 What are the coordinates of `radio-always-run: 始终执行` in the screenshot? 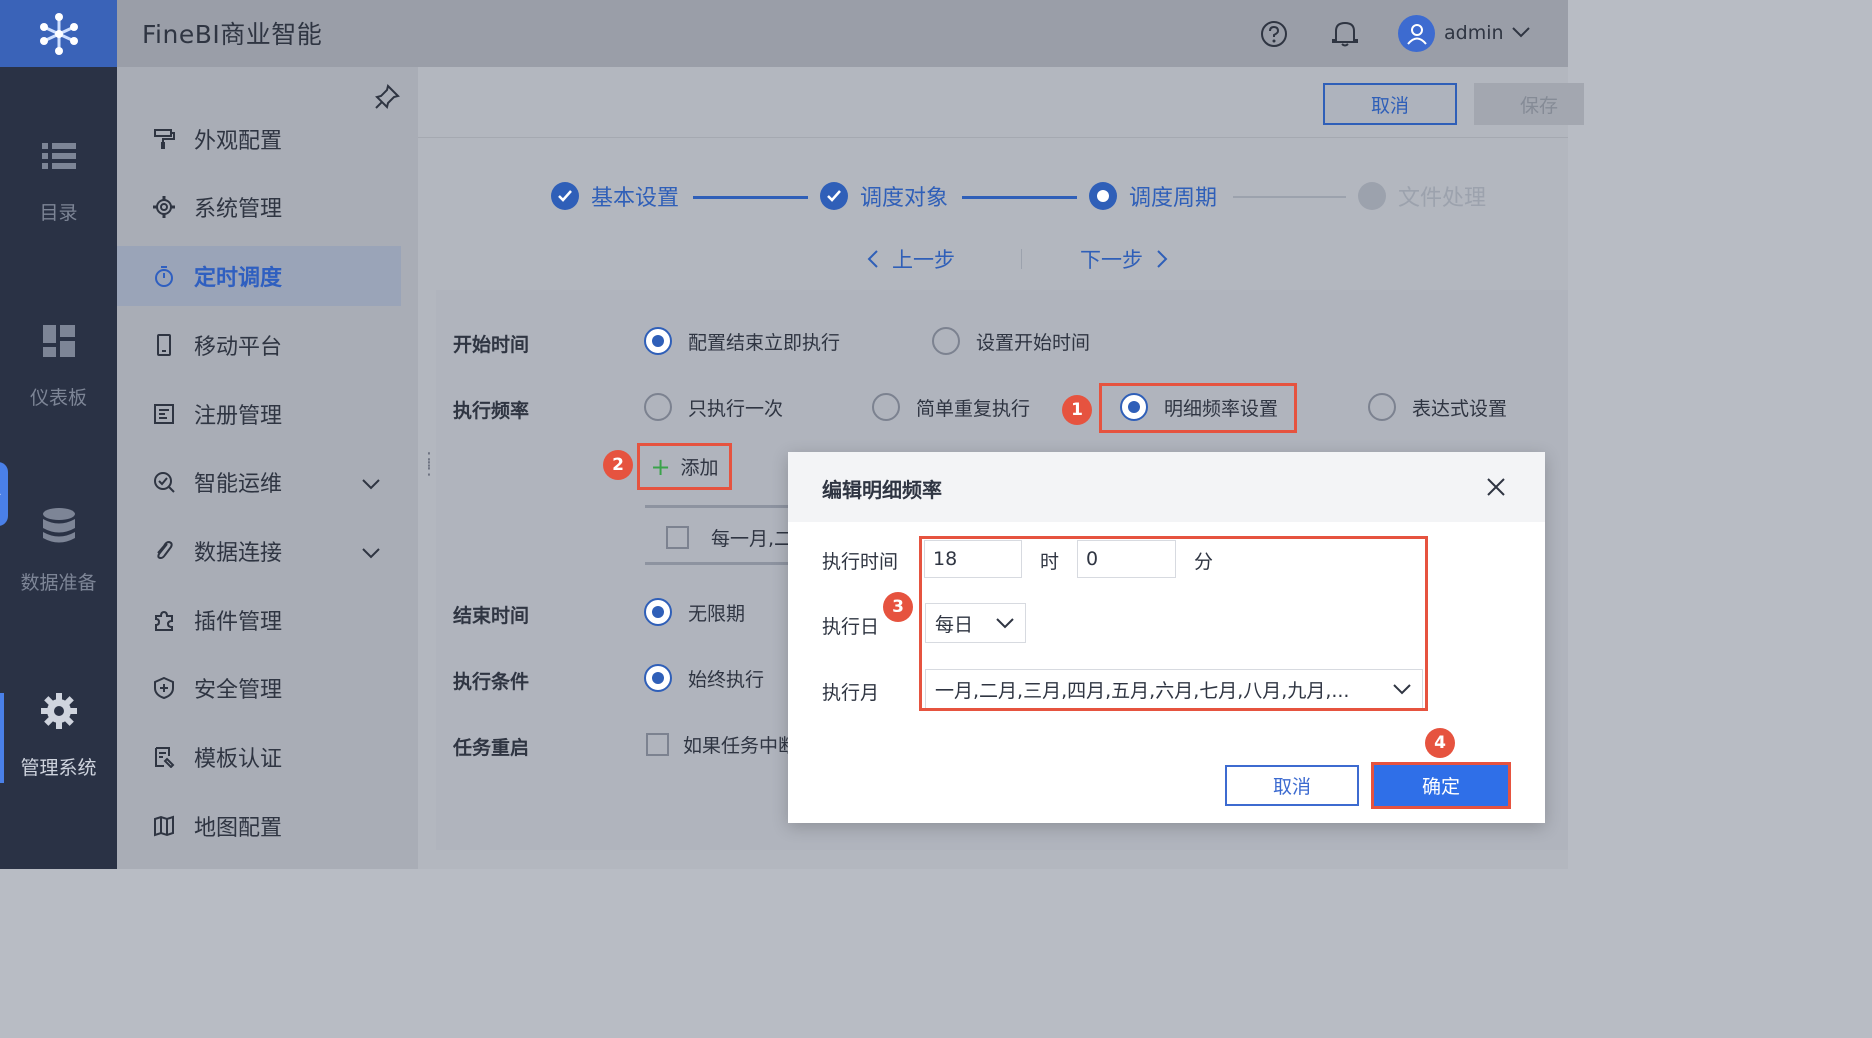 It's located at (704, 678).